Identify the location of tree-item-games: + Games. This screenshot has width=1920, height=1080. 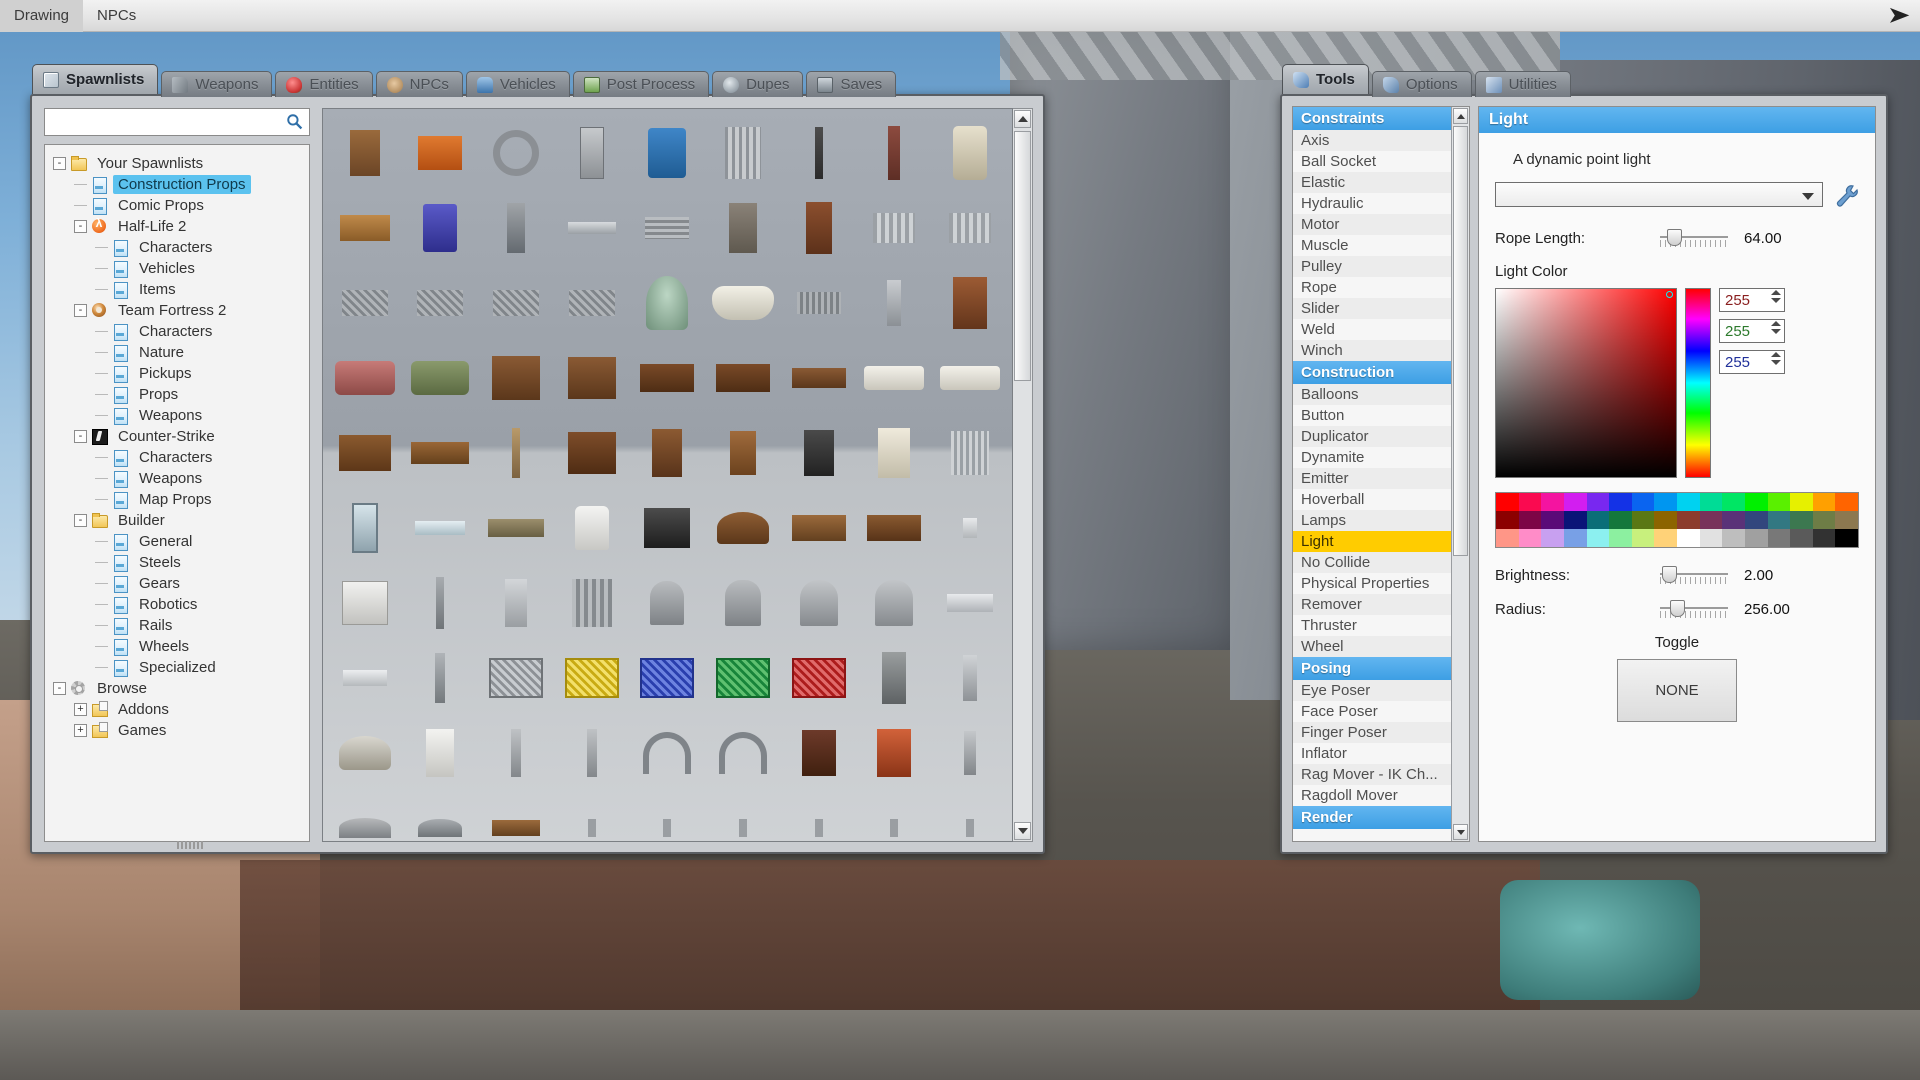
(177, 730).